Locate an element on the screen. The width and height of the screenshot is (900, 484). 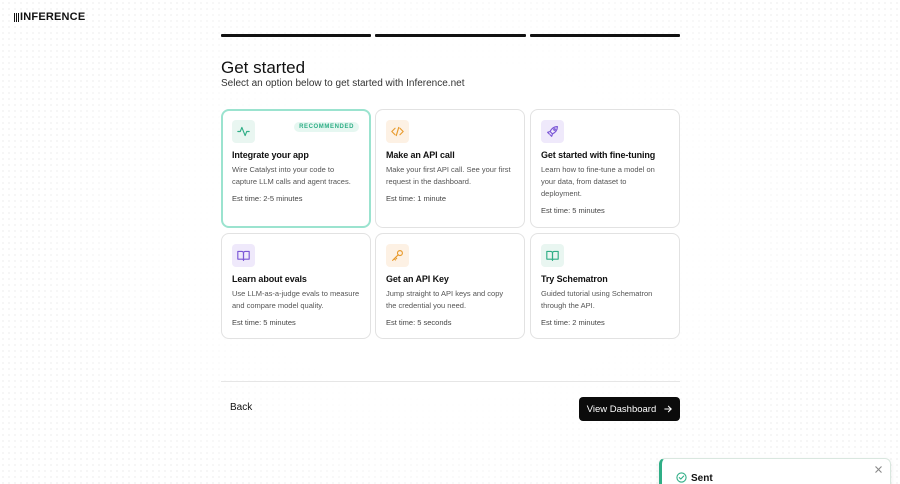
view-dashboard-label: View Dashboard is located at coordinates (621, 409).